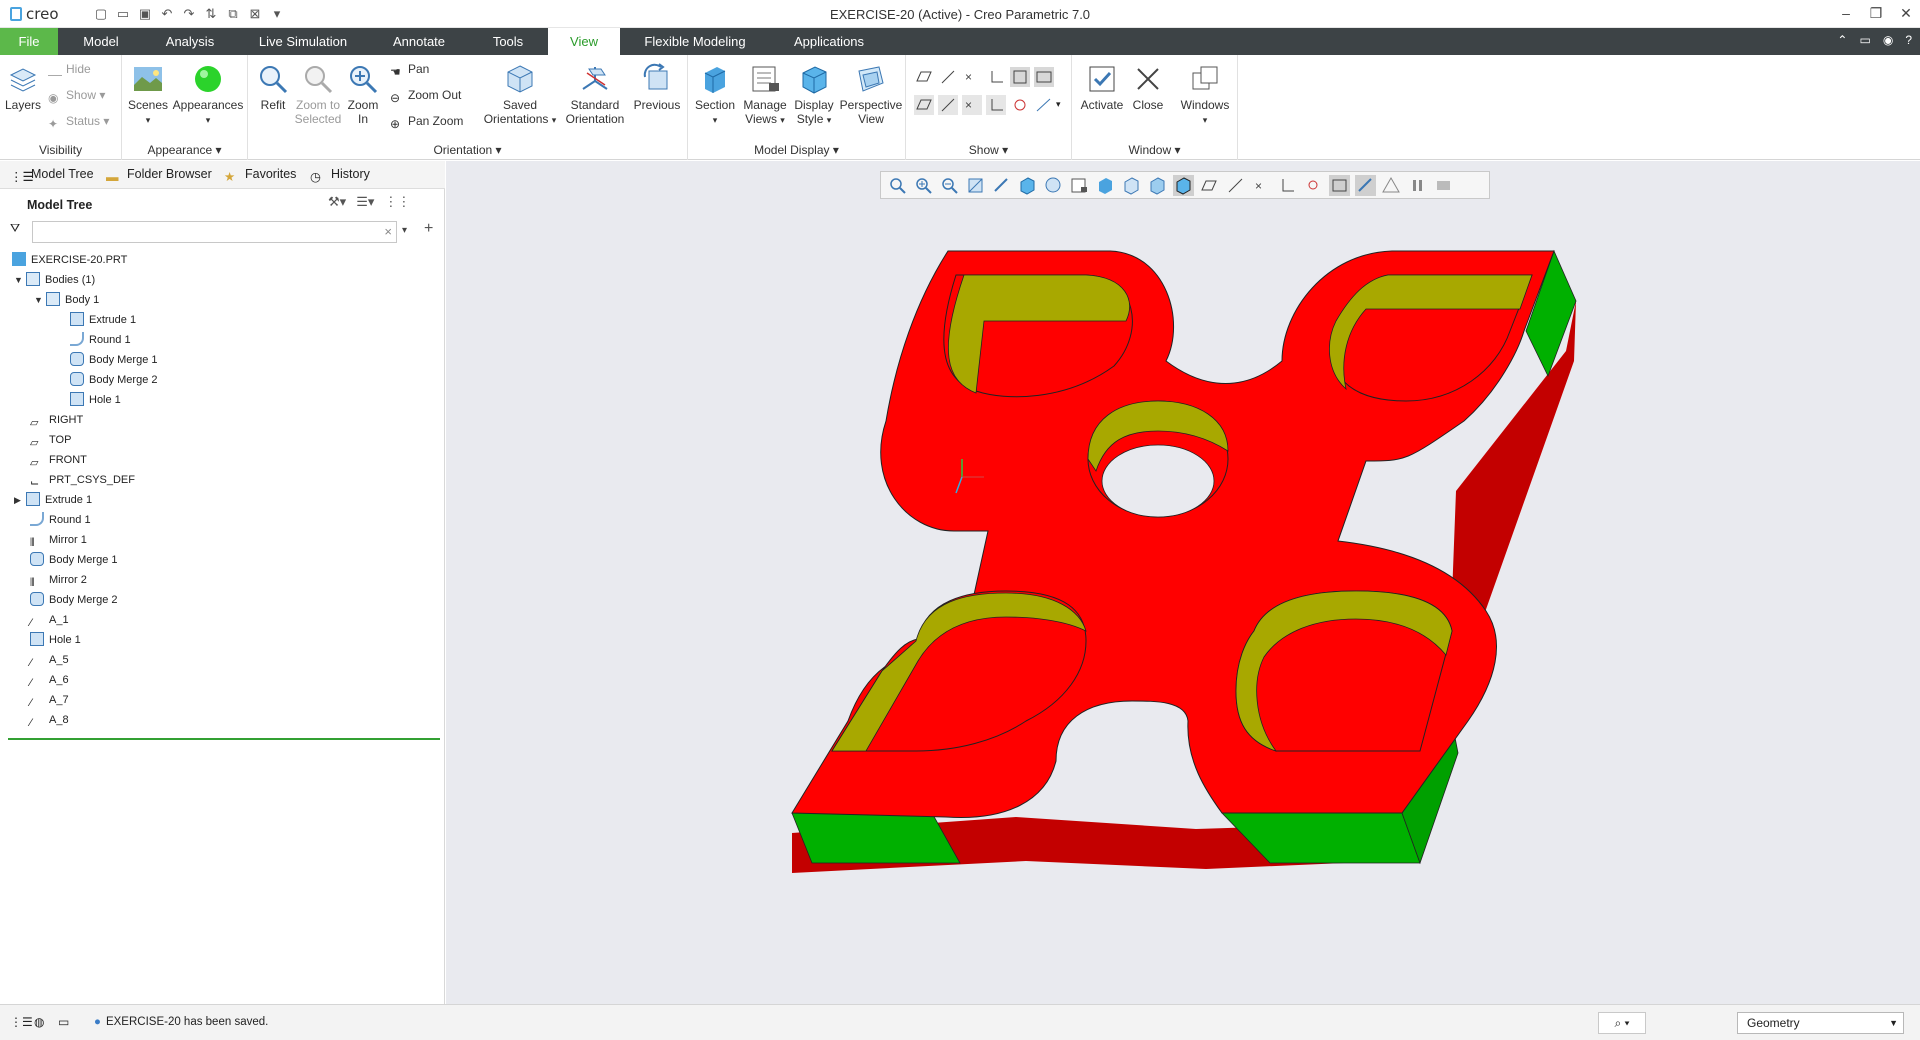  What do you see at coordinates (363, 94) in the screenshot?
I see `zoom-in-button: Zoom In` at bounding box center [363, 94].